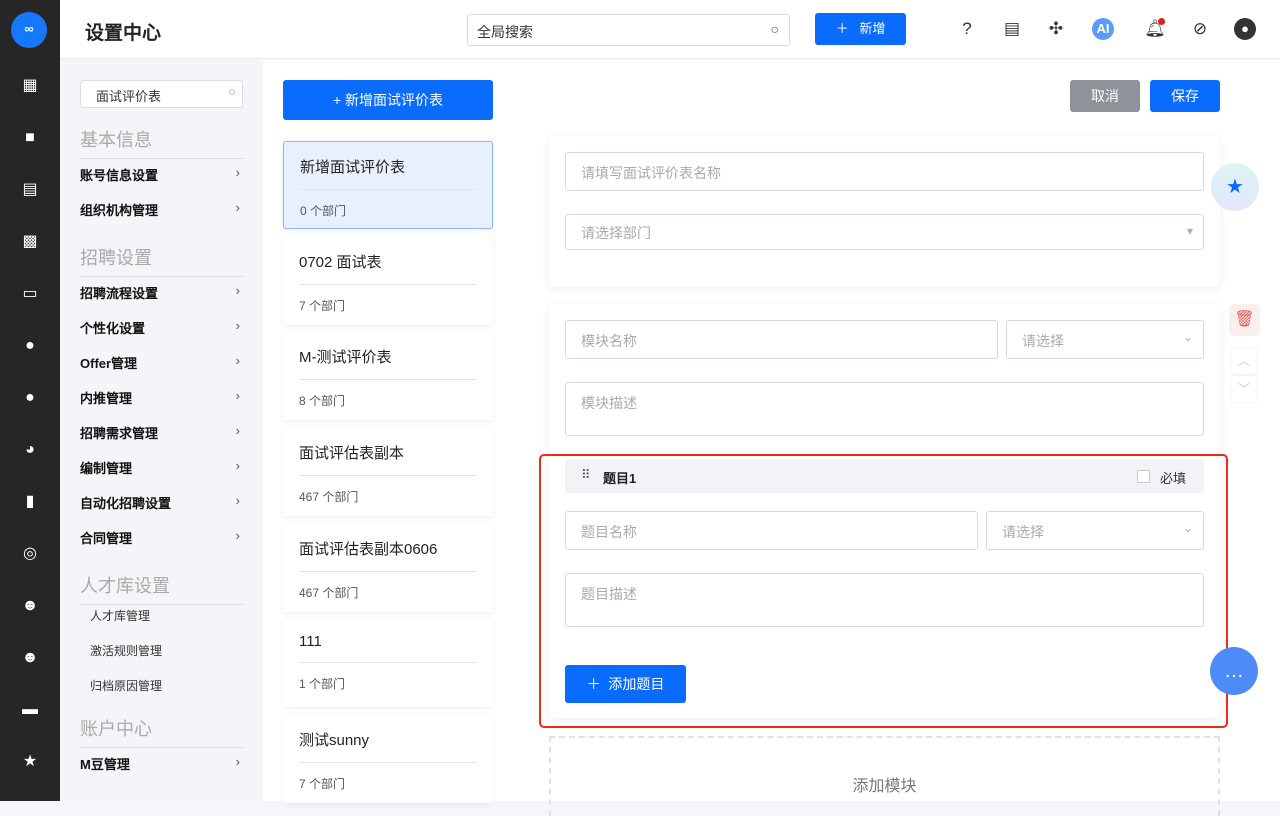 The height and width of the screenshot is (816, 1280). I want to click on thumb-up-icon: ●, so click(30, 398).